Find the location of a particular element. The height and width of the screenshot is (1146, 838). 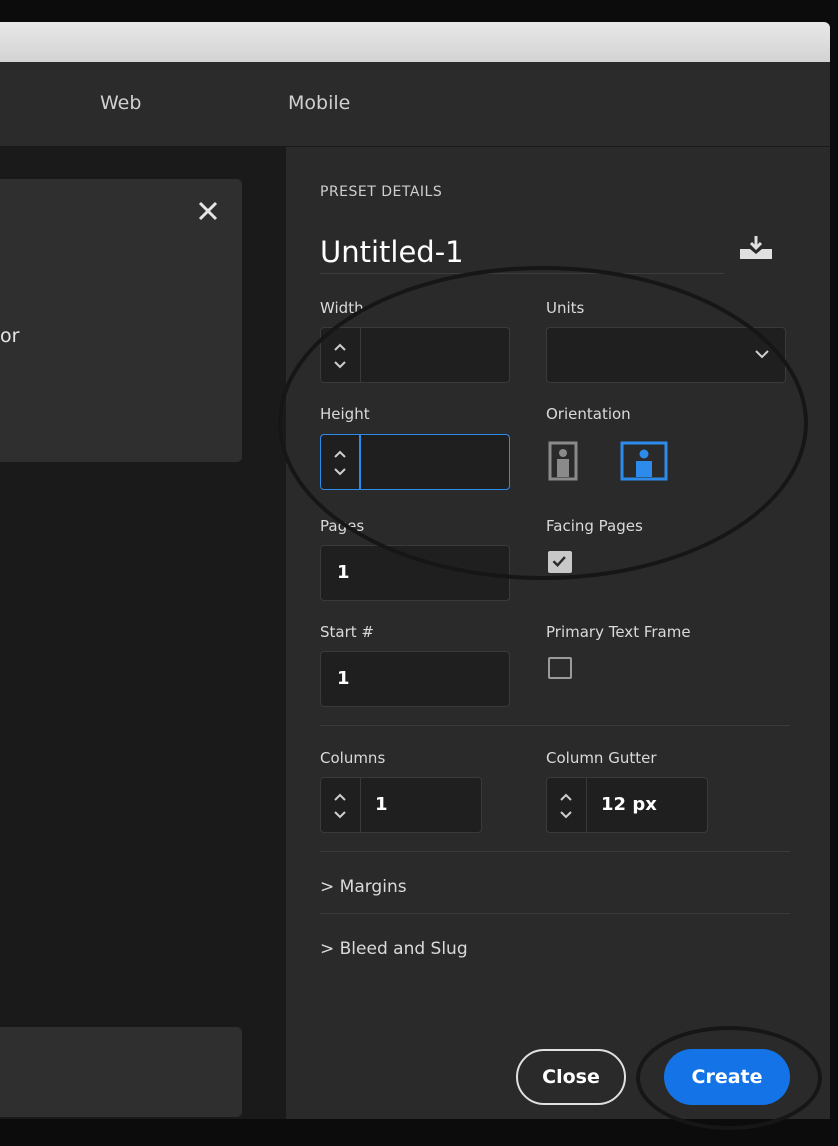

annotation-ellipse is located at coordinates (729, 1078).